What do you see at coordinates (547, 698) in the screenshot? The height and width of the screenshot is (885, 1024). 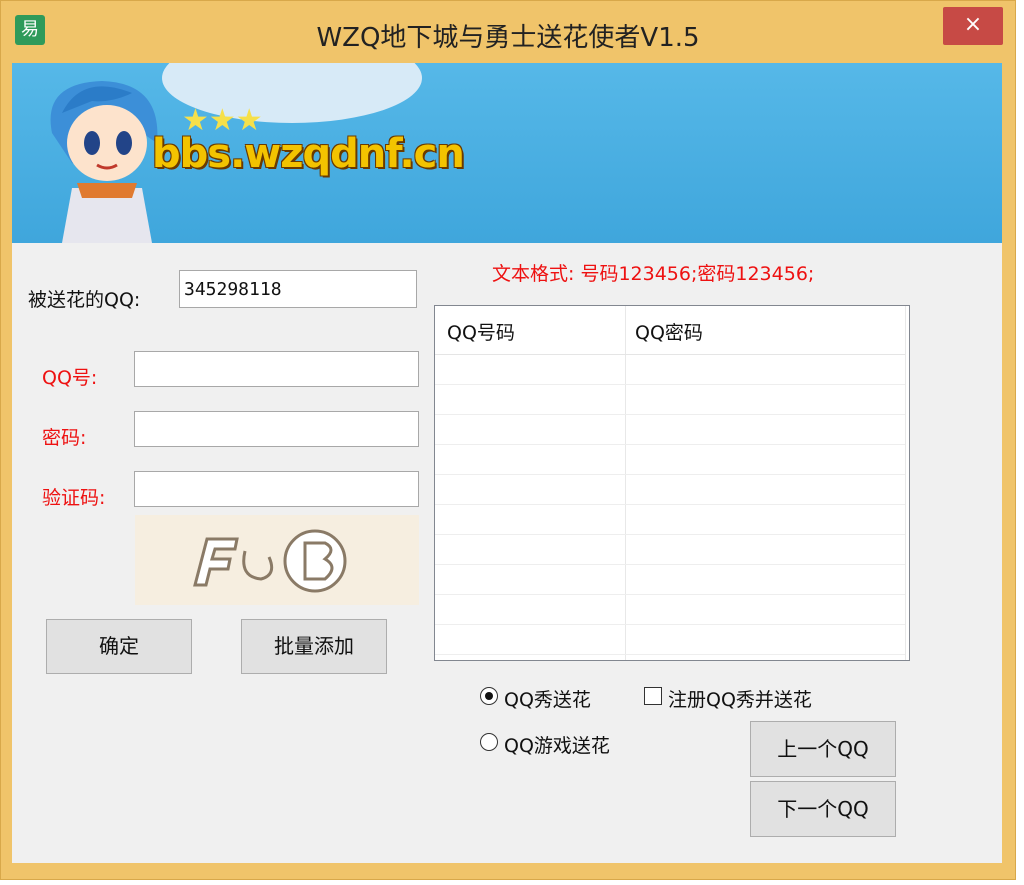 I see `qqshow-label: QQ秀送花` at bounding box center [547, 698].